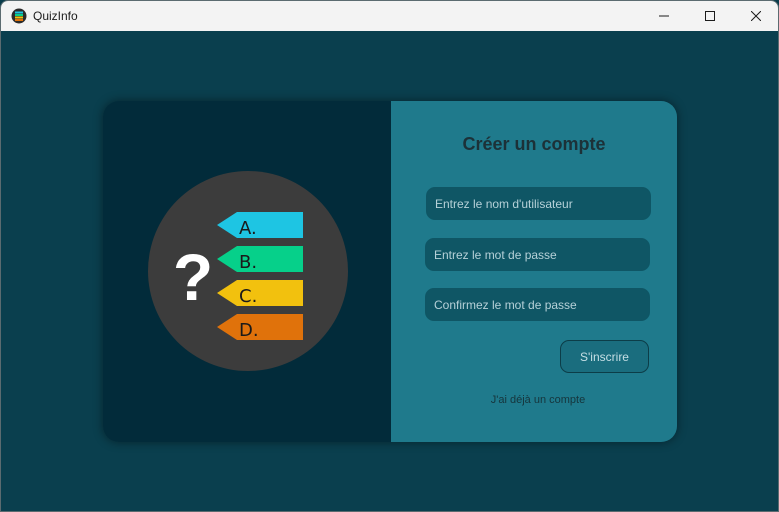 This screenshot has height=512, width=779. Describe the element at coordinates (538, 203) in the screenshot. I see `username-field` at that location.